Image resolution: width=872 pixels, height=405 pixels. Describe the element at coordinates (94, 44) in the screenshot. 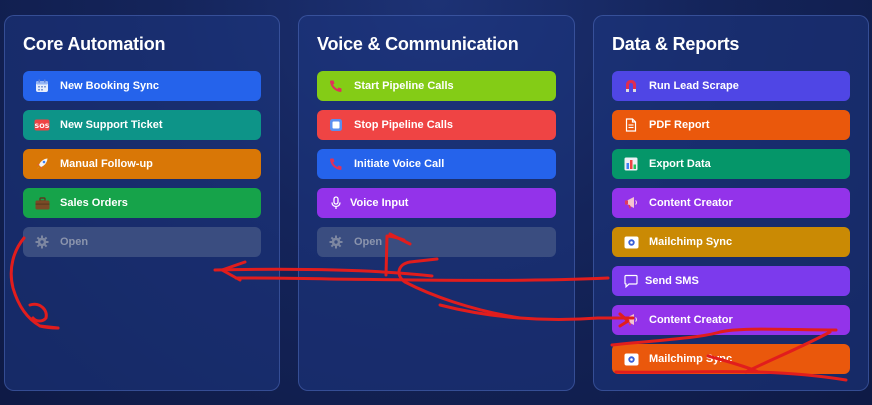

I see `panel-title: Core Automation` at that location.